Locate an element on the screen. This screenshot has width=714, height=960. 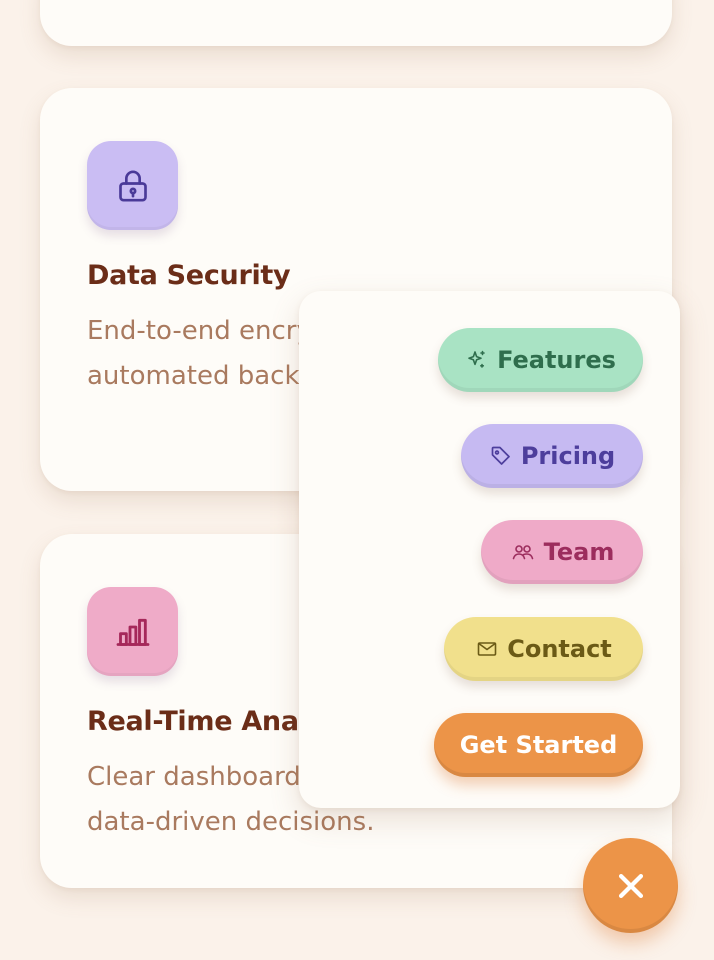
menu-item-label: Features is located at coordinates (556, 360).